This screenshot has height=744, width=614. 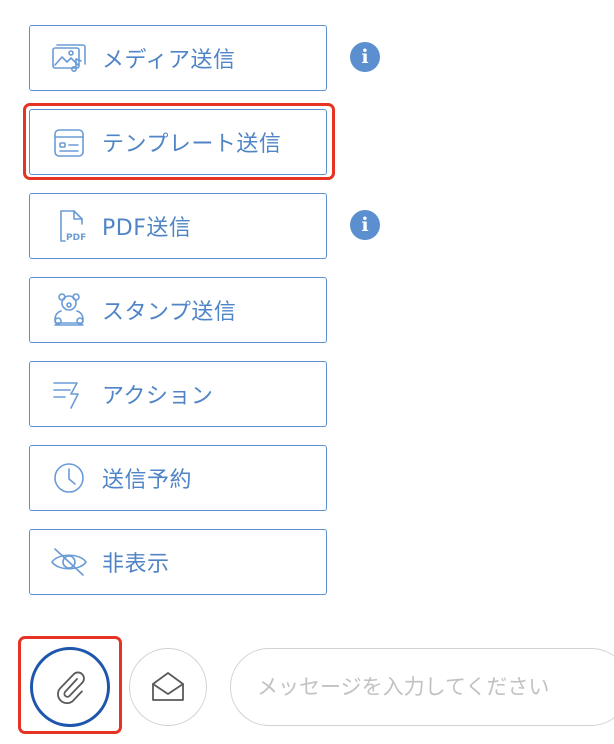 I want to click on action-icon, so click(x=69, y=394).